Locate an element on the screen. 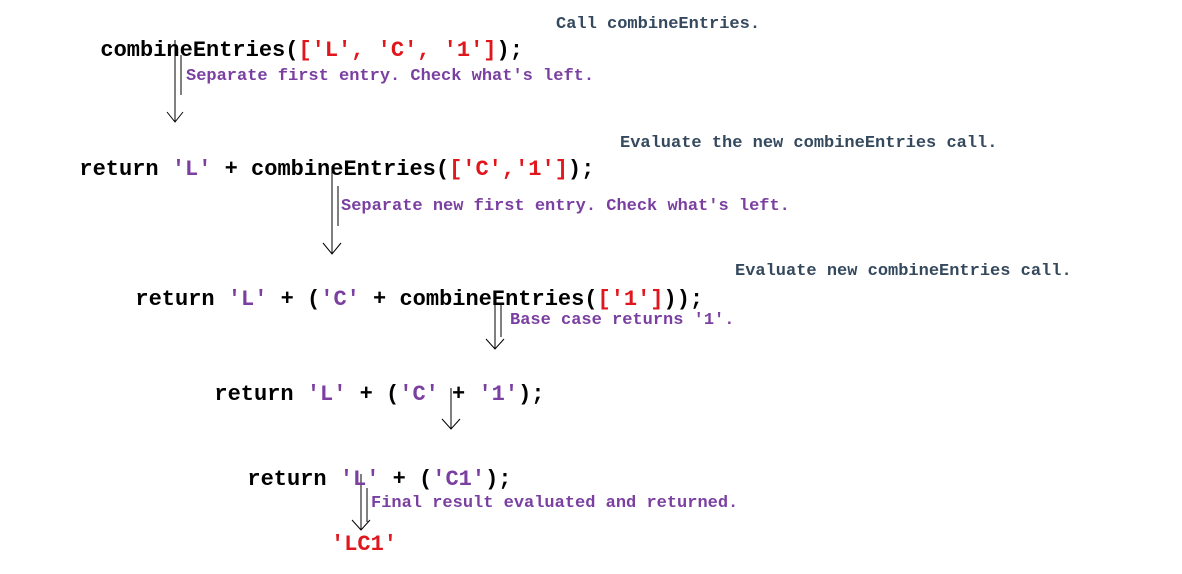 Image resolution: width=1182 pixels, height=574 pixels. code-step-5: return 'L' + ('C1'); is located at coordinates (366, 467).